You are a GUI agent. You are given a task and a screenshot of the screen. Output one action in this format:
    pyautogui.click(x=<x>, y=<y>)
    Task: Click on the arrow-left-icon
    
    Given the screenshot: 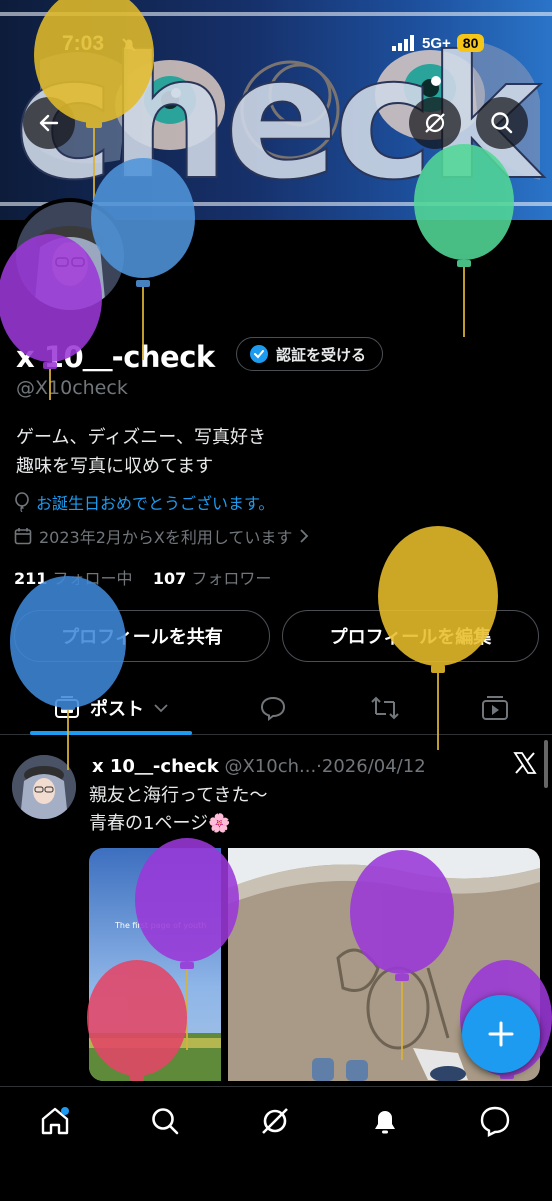 What is the action you would take?
    pyautogui.click(x=49, y=123)
    